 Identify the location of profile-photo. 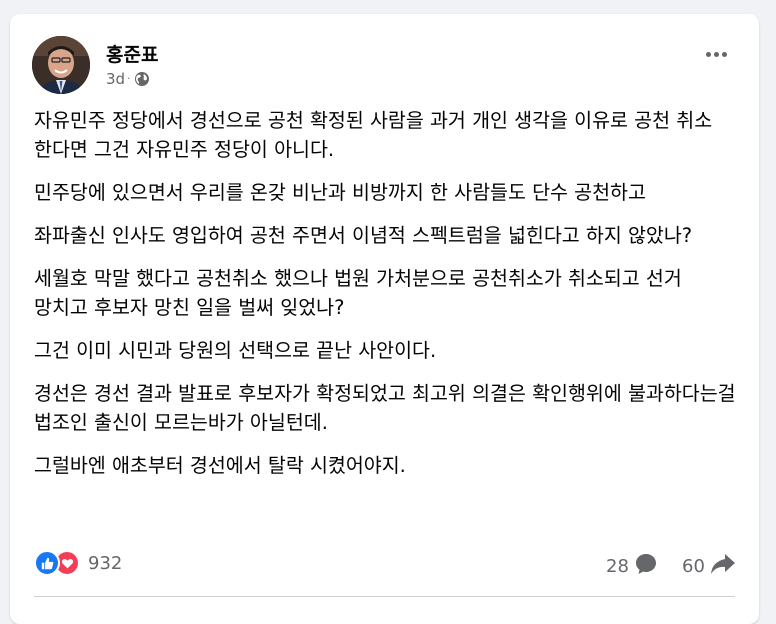
(61, 65).